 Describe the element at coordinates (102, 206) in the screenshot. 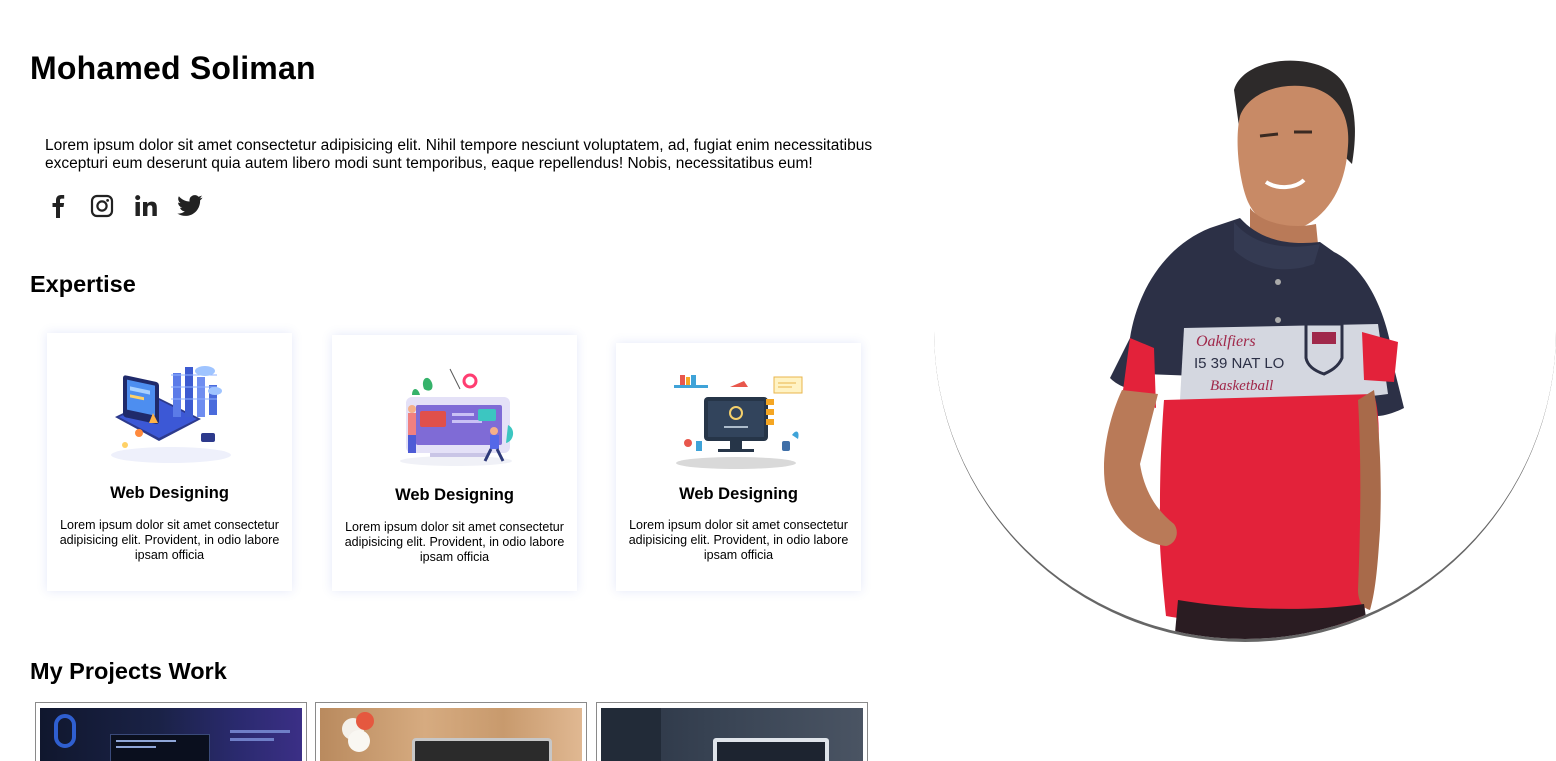

I see `instagram-icon` at that location.